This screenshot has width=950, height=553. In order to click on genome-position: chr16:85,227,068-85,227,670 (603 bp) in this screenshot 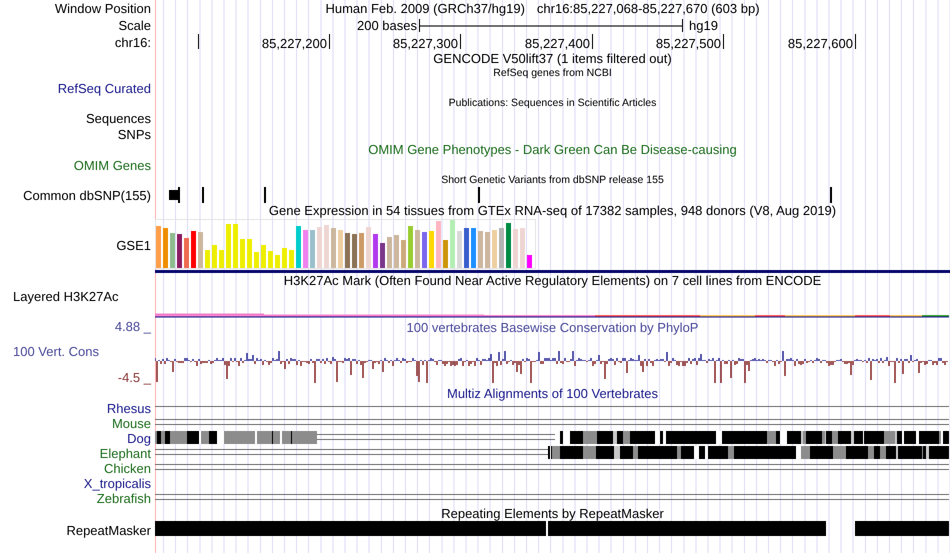, I will do `click(648, 8)`.